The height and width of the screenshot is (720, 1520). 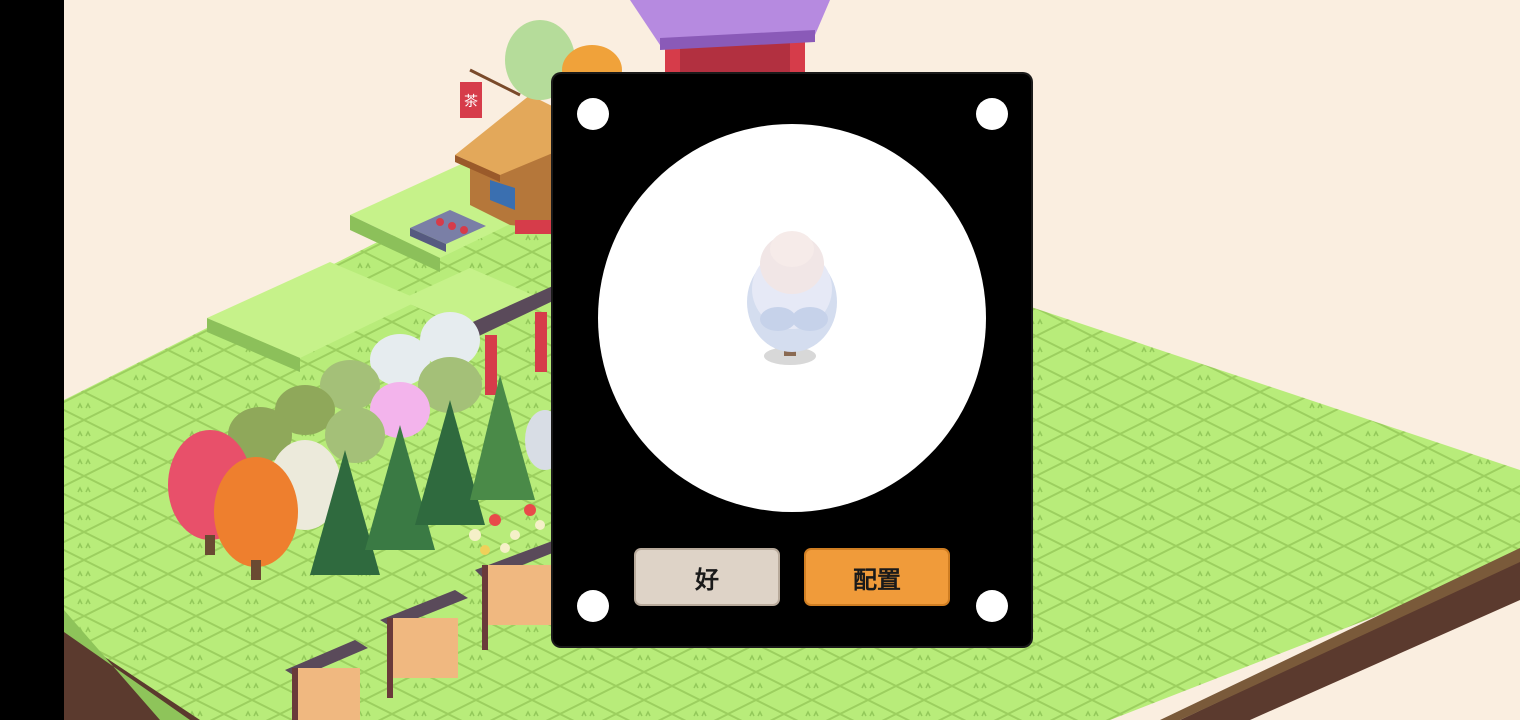 I want to click on corner-dot-bottom-right, so click(x=992, y=606).